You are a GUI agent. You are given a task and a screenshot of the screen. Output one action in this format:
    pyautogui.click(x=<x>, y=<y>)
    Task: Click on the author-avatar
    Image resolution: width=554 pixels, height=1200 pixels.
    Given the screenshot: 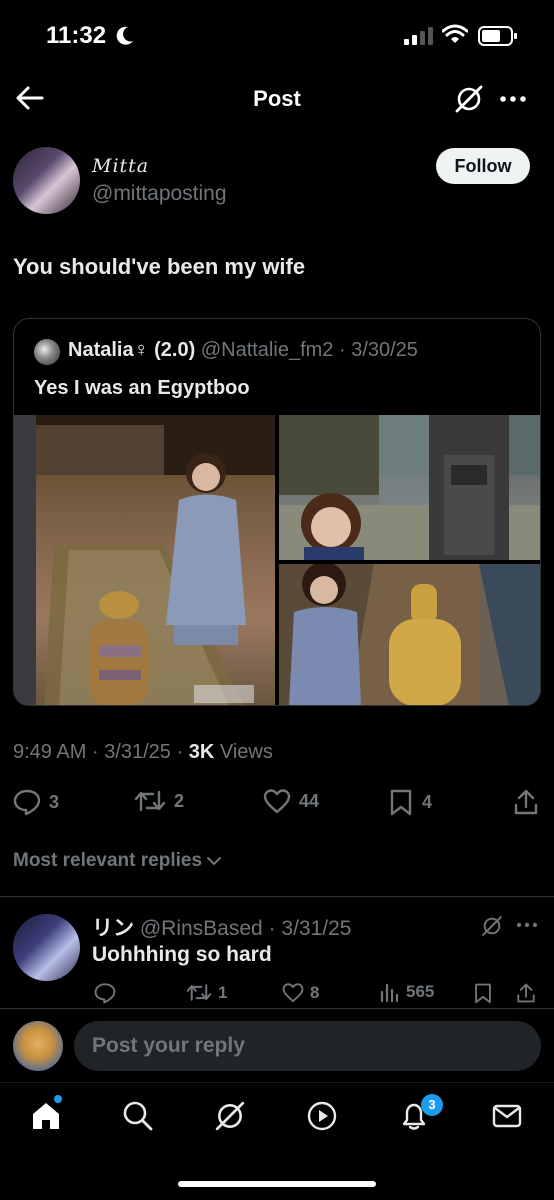 What is the action you would take?
    pyautogui.click(x=46, y=180)
    